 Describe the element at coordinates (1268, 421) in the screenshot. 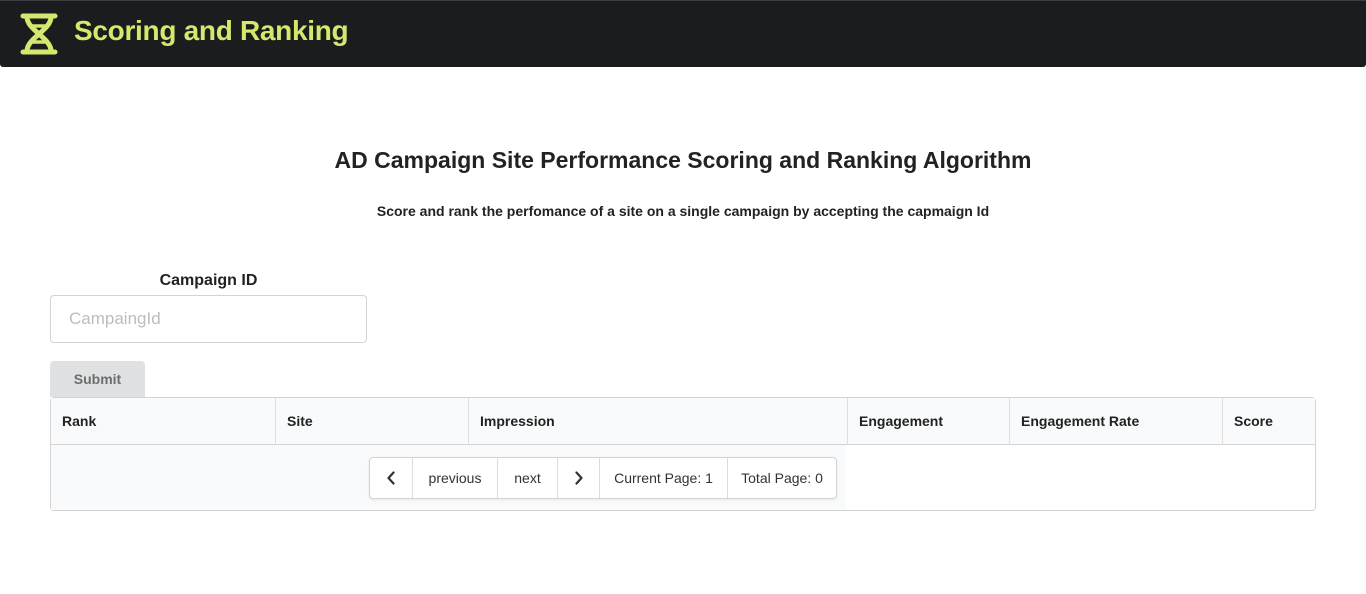

I see `column-header-score: Score` at that location.